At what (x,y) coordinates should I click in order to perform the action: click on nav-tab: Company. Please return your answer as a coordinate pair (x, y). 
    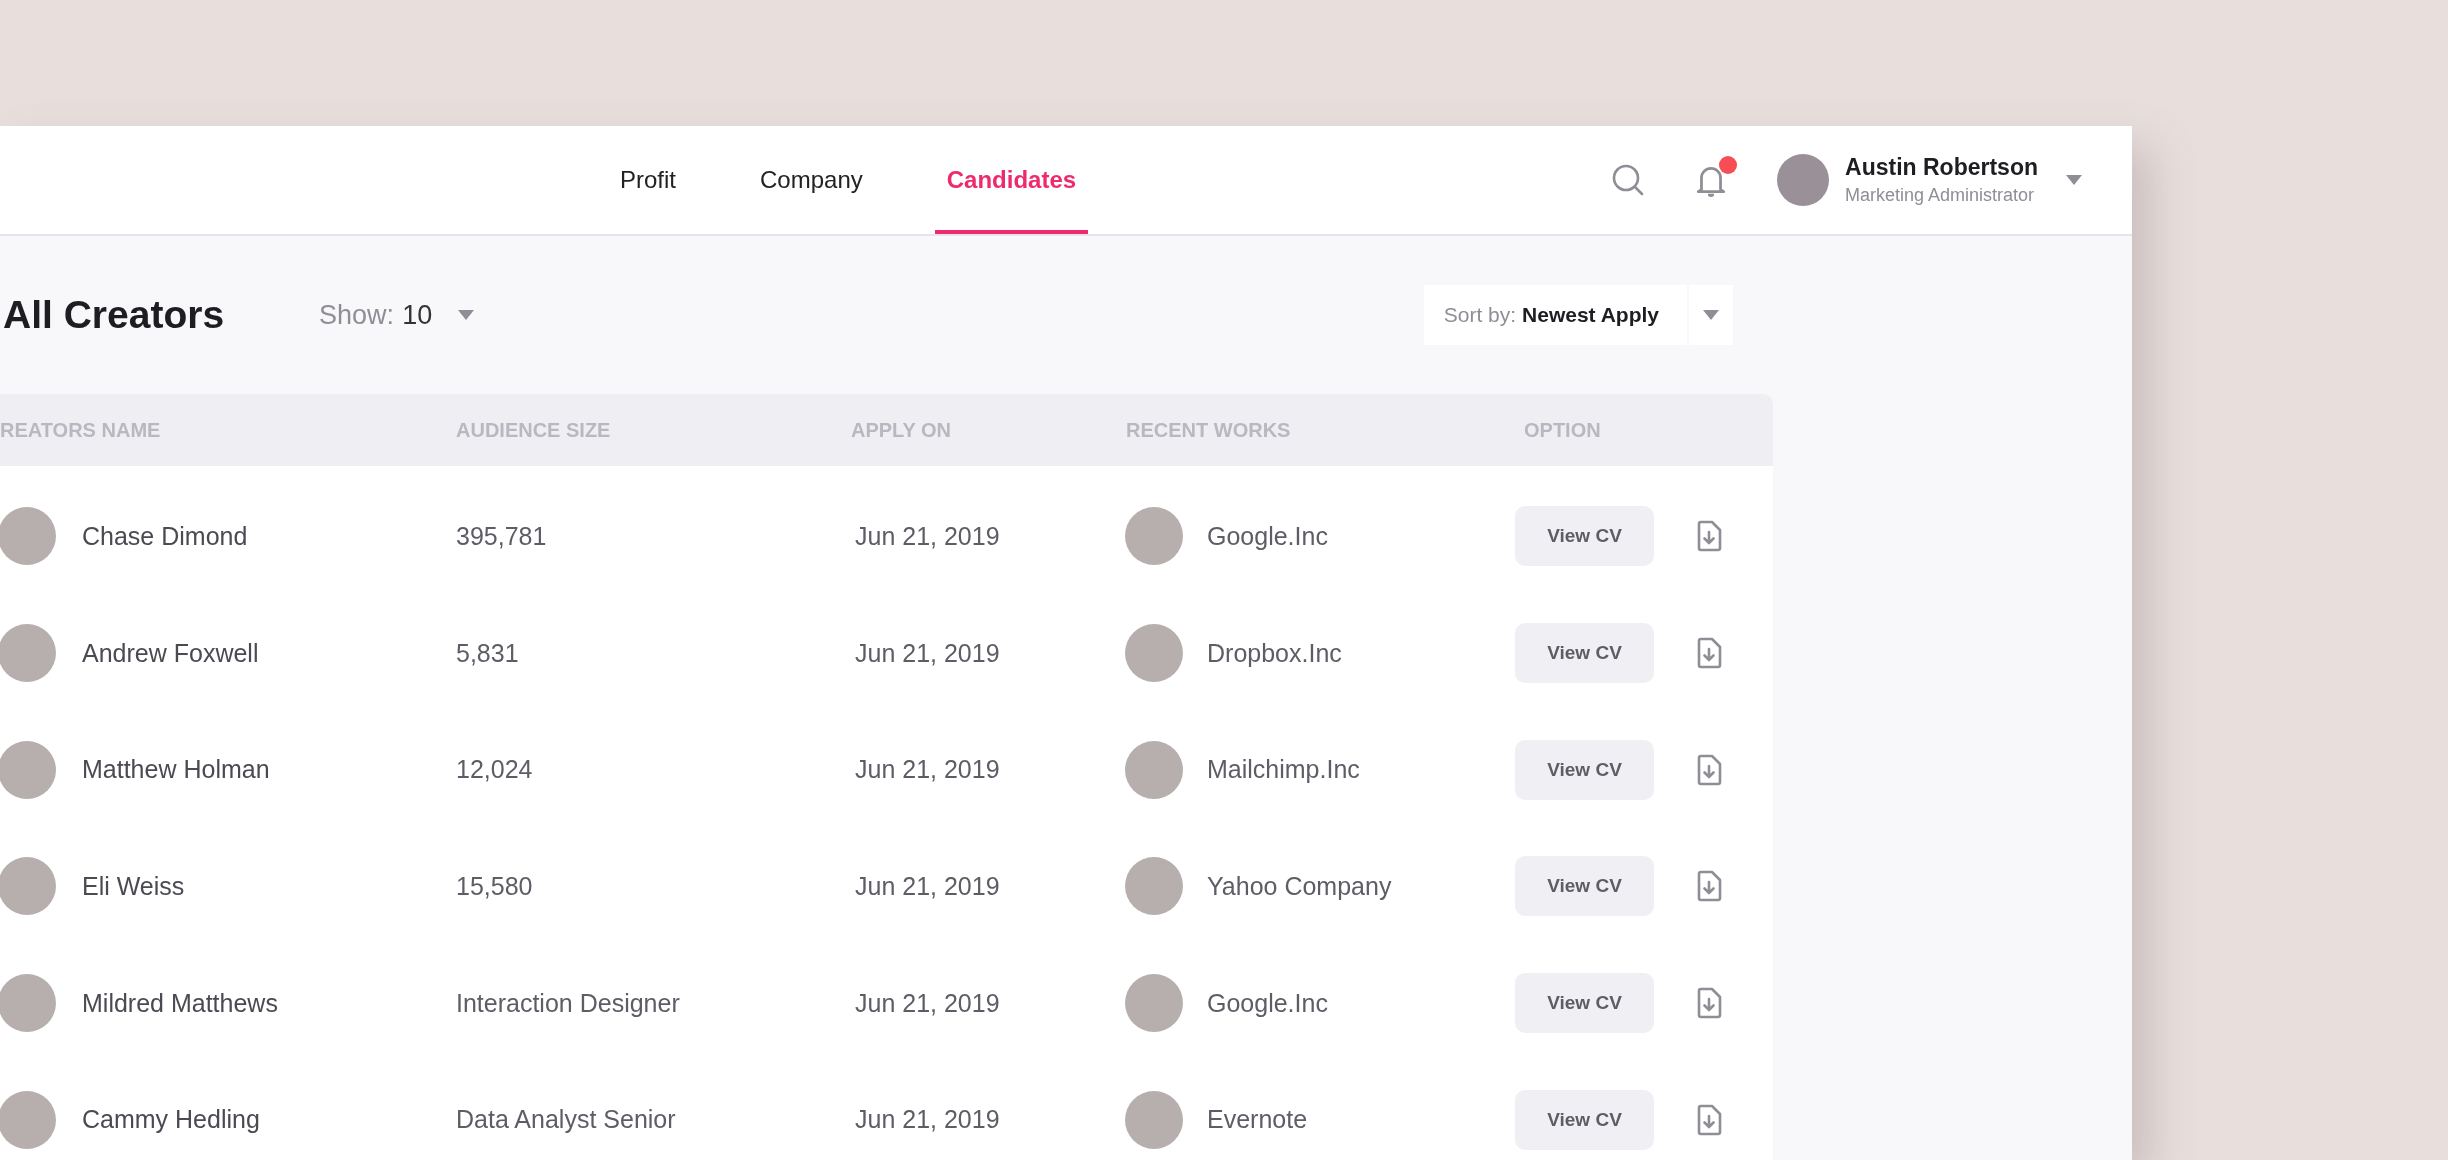
    Looking at the image, I should click on (811, 180).